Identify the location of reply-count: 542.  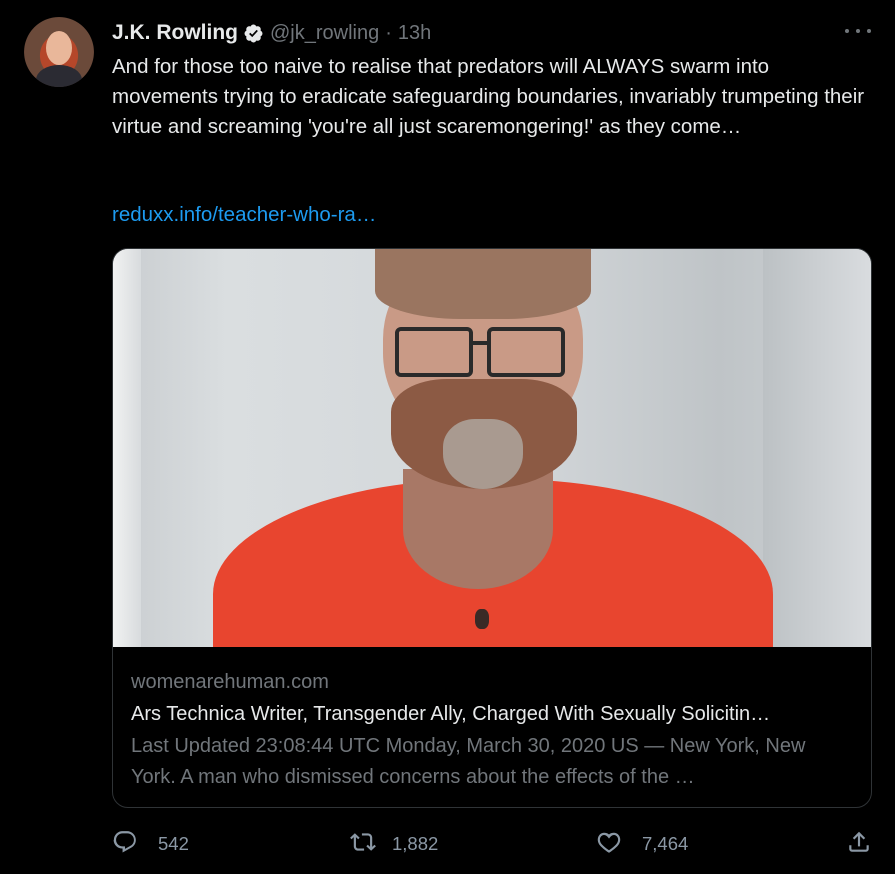
(173, 843).